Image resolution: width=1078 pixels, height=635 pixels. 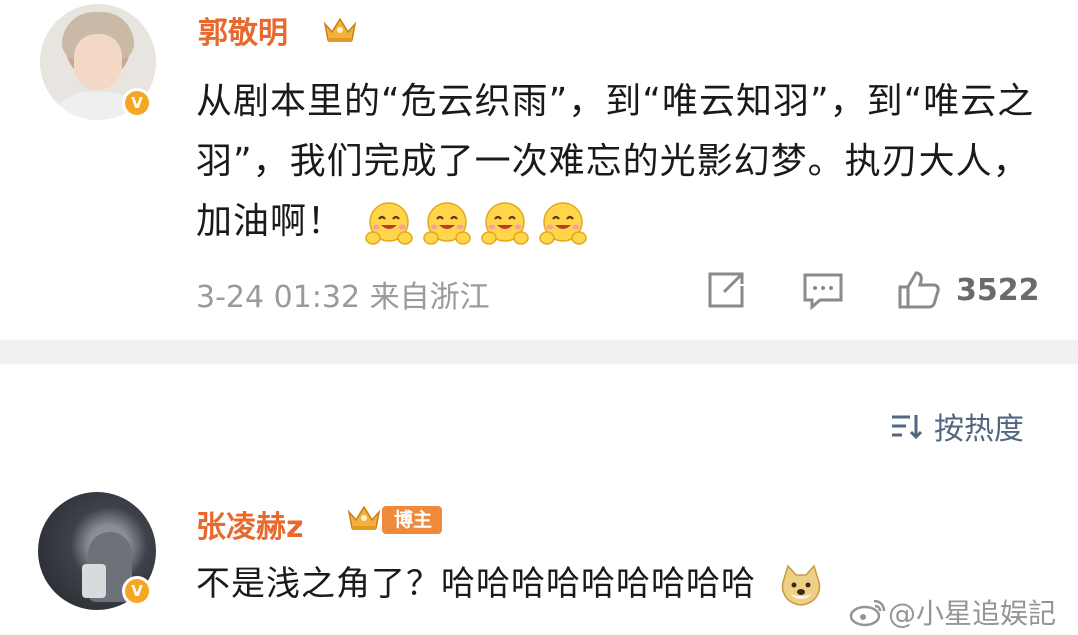 I want to click on thumbs-up-icon, so click(x=919, y=290).